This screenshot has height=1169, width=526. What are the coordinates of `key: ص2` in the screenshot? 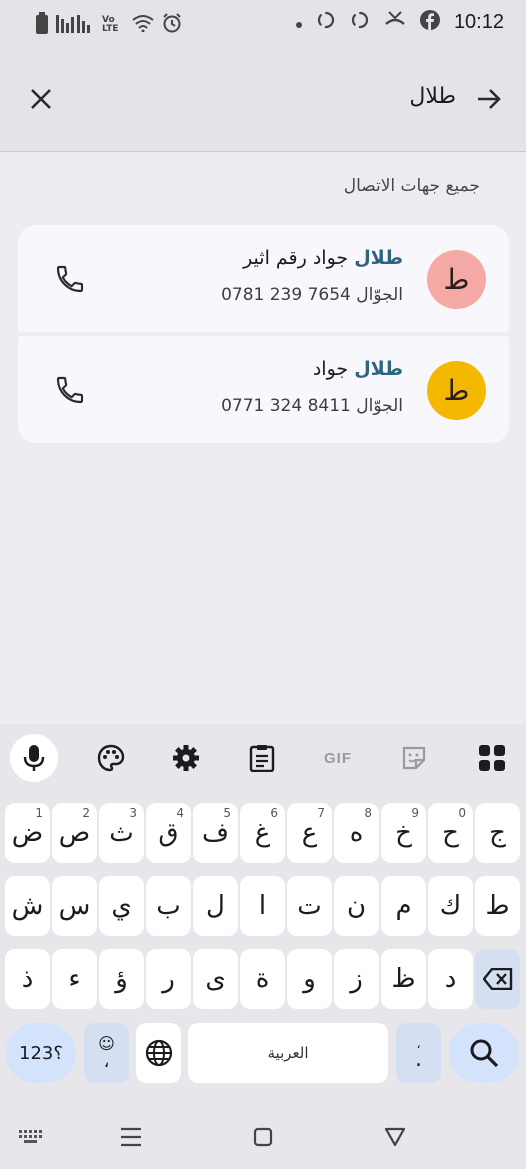 It's located at (74, 833).